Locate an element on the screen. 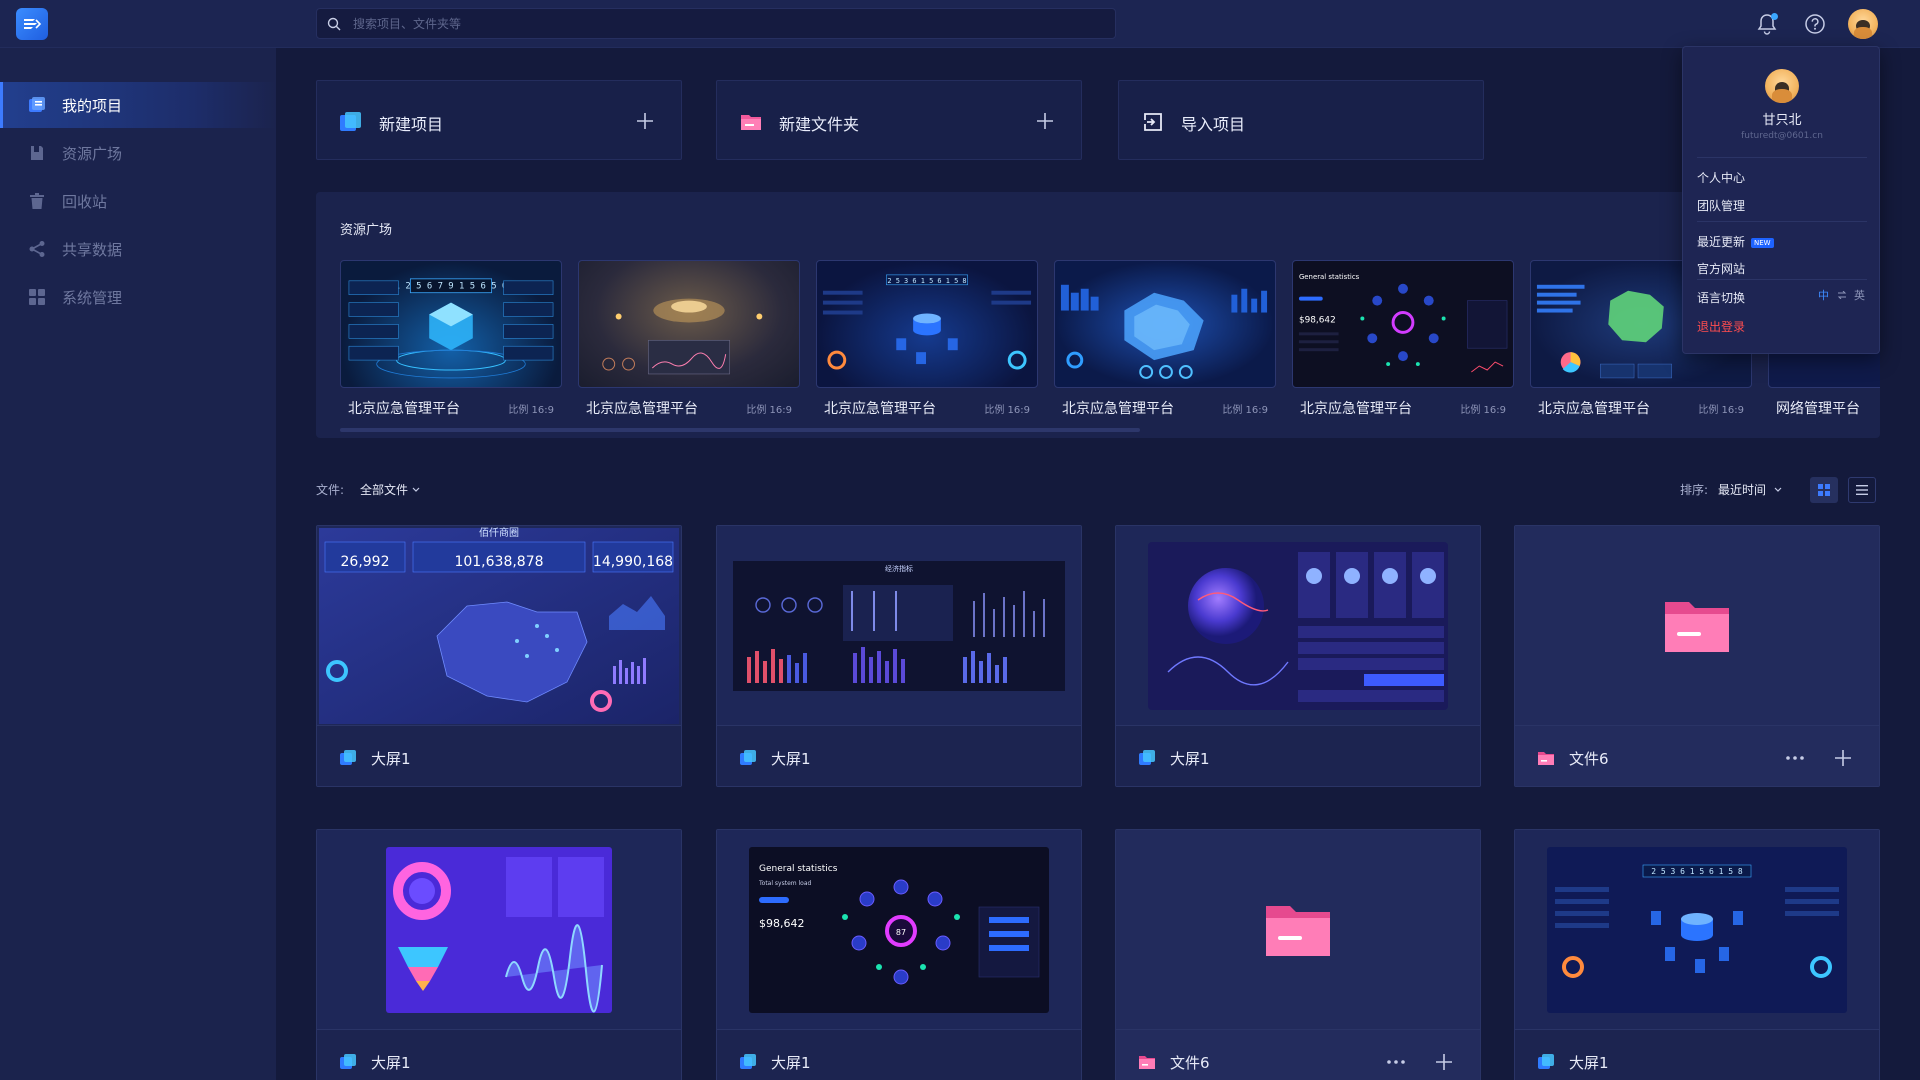 The height and width of the screenshot is (1080, 1920). dashboard-preview: 2 5 3 6 1 5 6 1 5 8 is located at coordinates (927, 322).